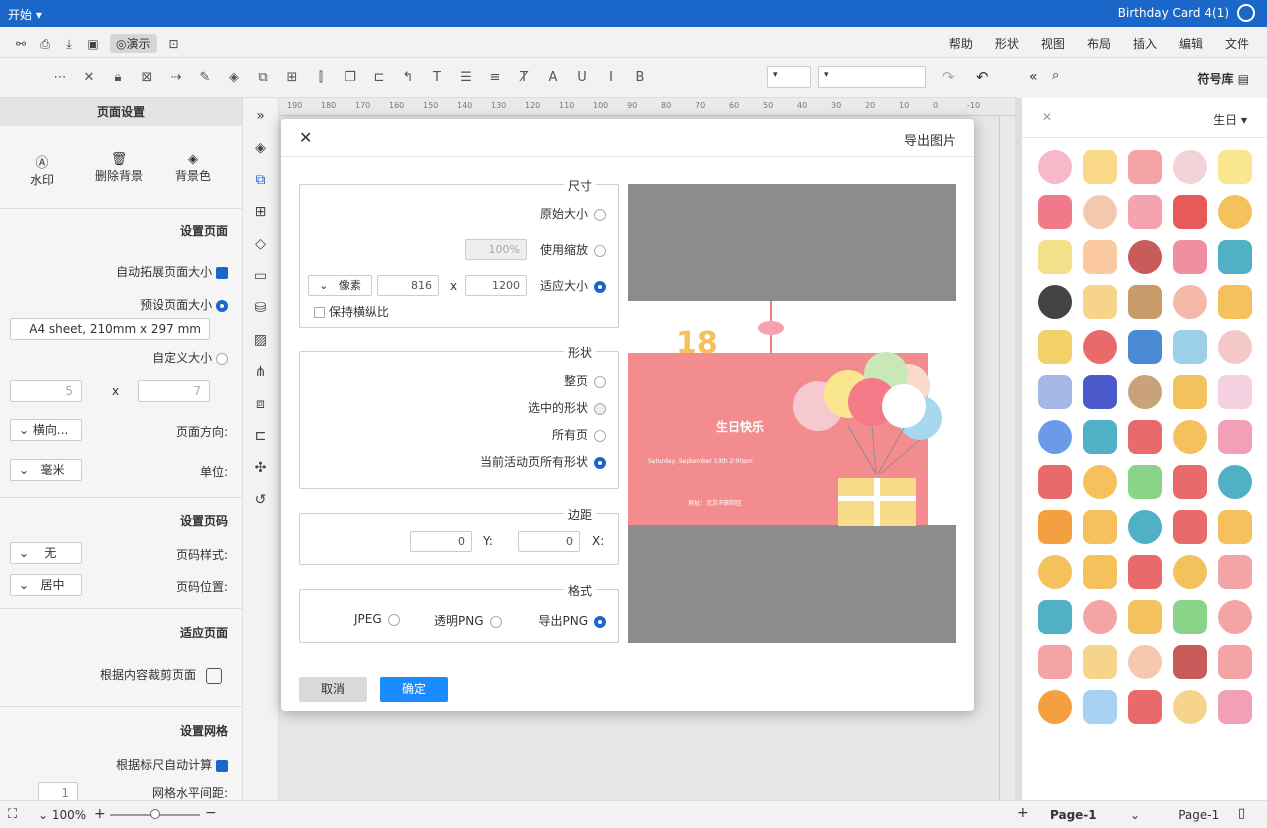 The width and height of the screenshot is (1267, 828). I want to click on fill-panel-icon: ◈, so click(261, 148).